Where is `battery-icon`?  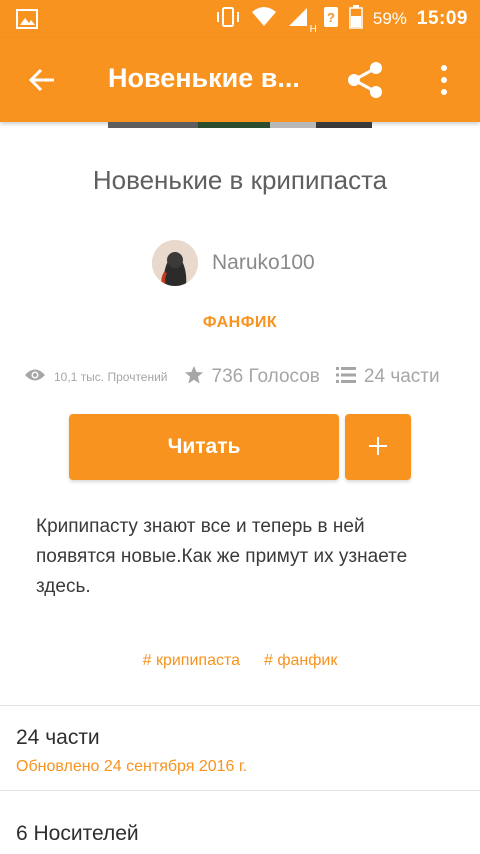
battery-icon is located at coordinates (356, 19).